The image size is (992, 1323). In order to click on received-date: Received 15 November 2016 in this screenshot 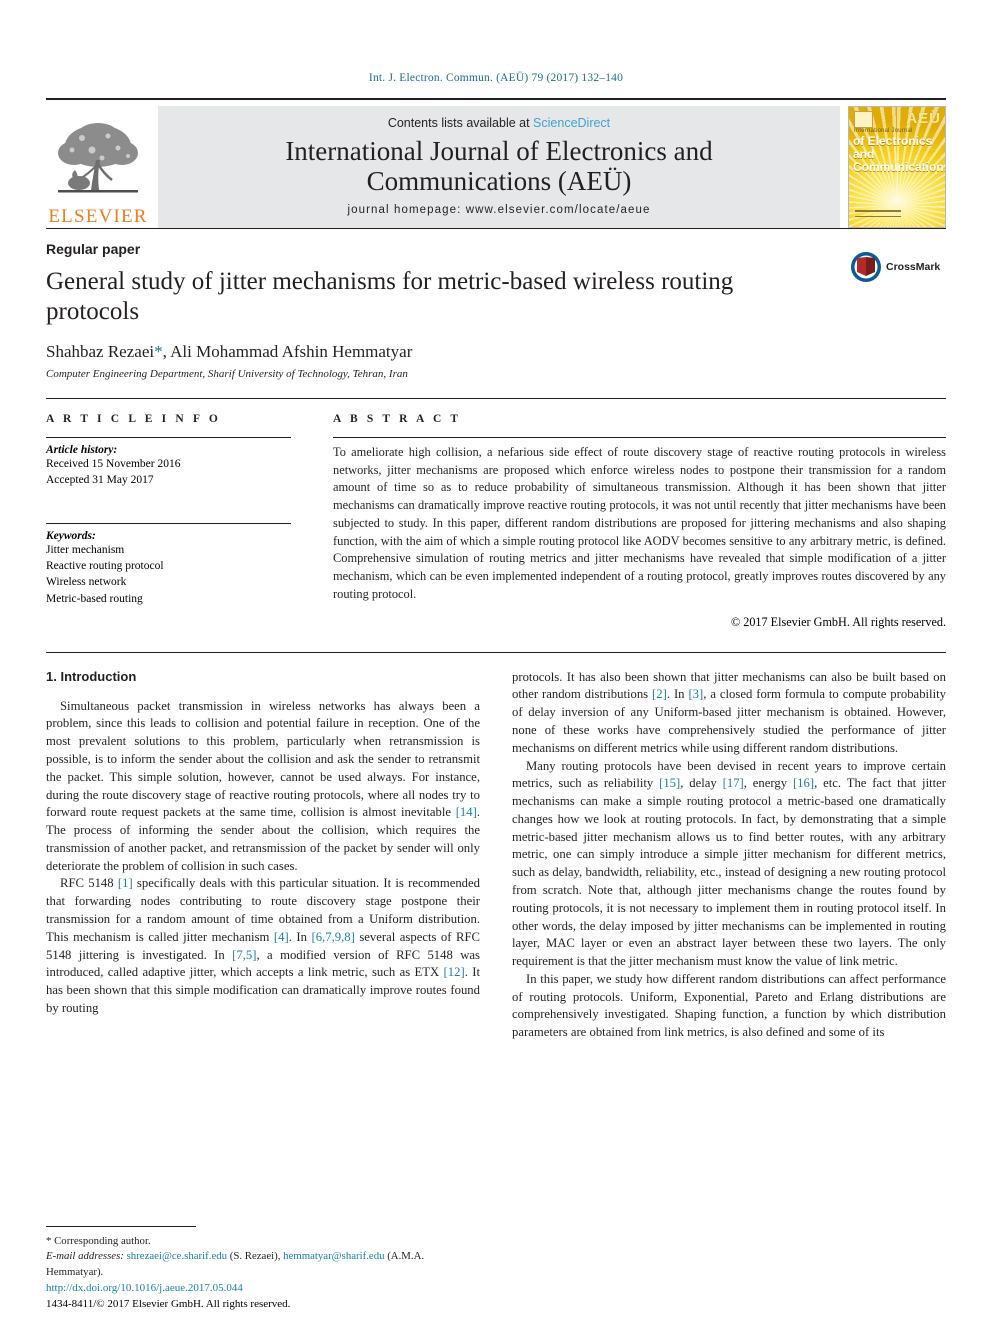, I will do `click(113, 464)`.